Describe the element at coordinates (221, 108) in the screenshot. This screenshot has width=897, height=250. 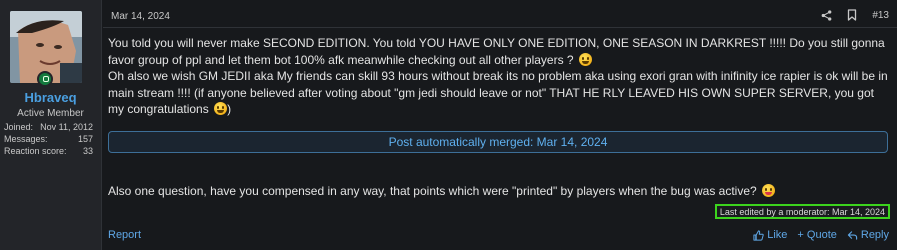
I see `grin-emoji-icon` at that location.